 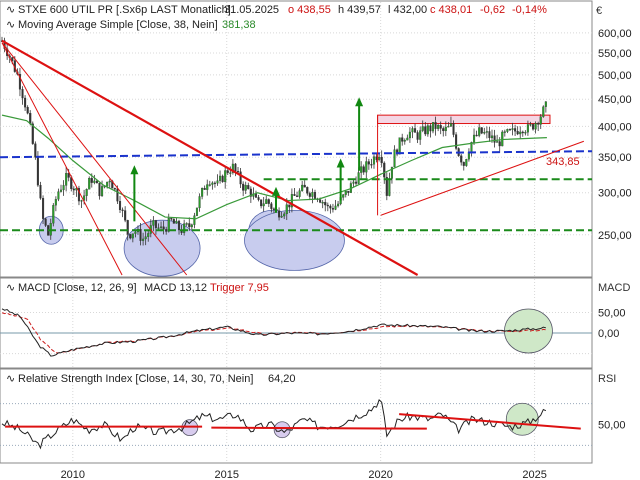 I want to click on macd-tick-label: 0,00, so click(x=608, y=334).